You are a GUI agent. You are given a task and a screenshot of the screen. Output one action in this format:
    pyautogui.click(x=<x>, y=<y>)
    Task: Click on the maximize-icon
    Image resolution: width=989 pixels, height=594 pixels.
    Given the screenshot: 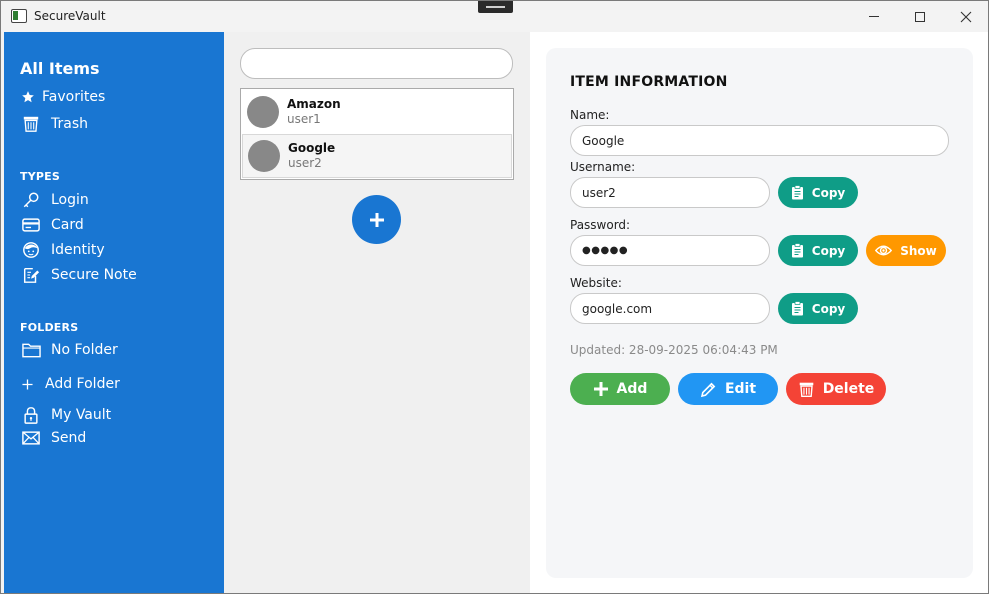 What is the action you would take?
    pyautogui.click(x=920, y=16)
    